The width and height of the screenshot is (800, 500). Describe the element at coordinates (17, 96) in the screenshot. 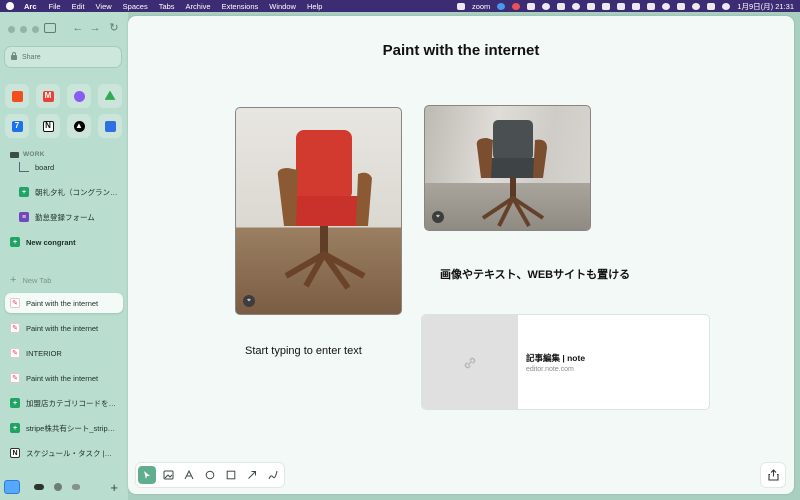

I see `favorite-figma` at that location.